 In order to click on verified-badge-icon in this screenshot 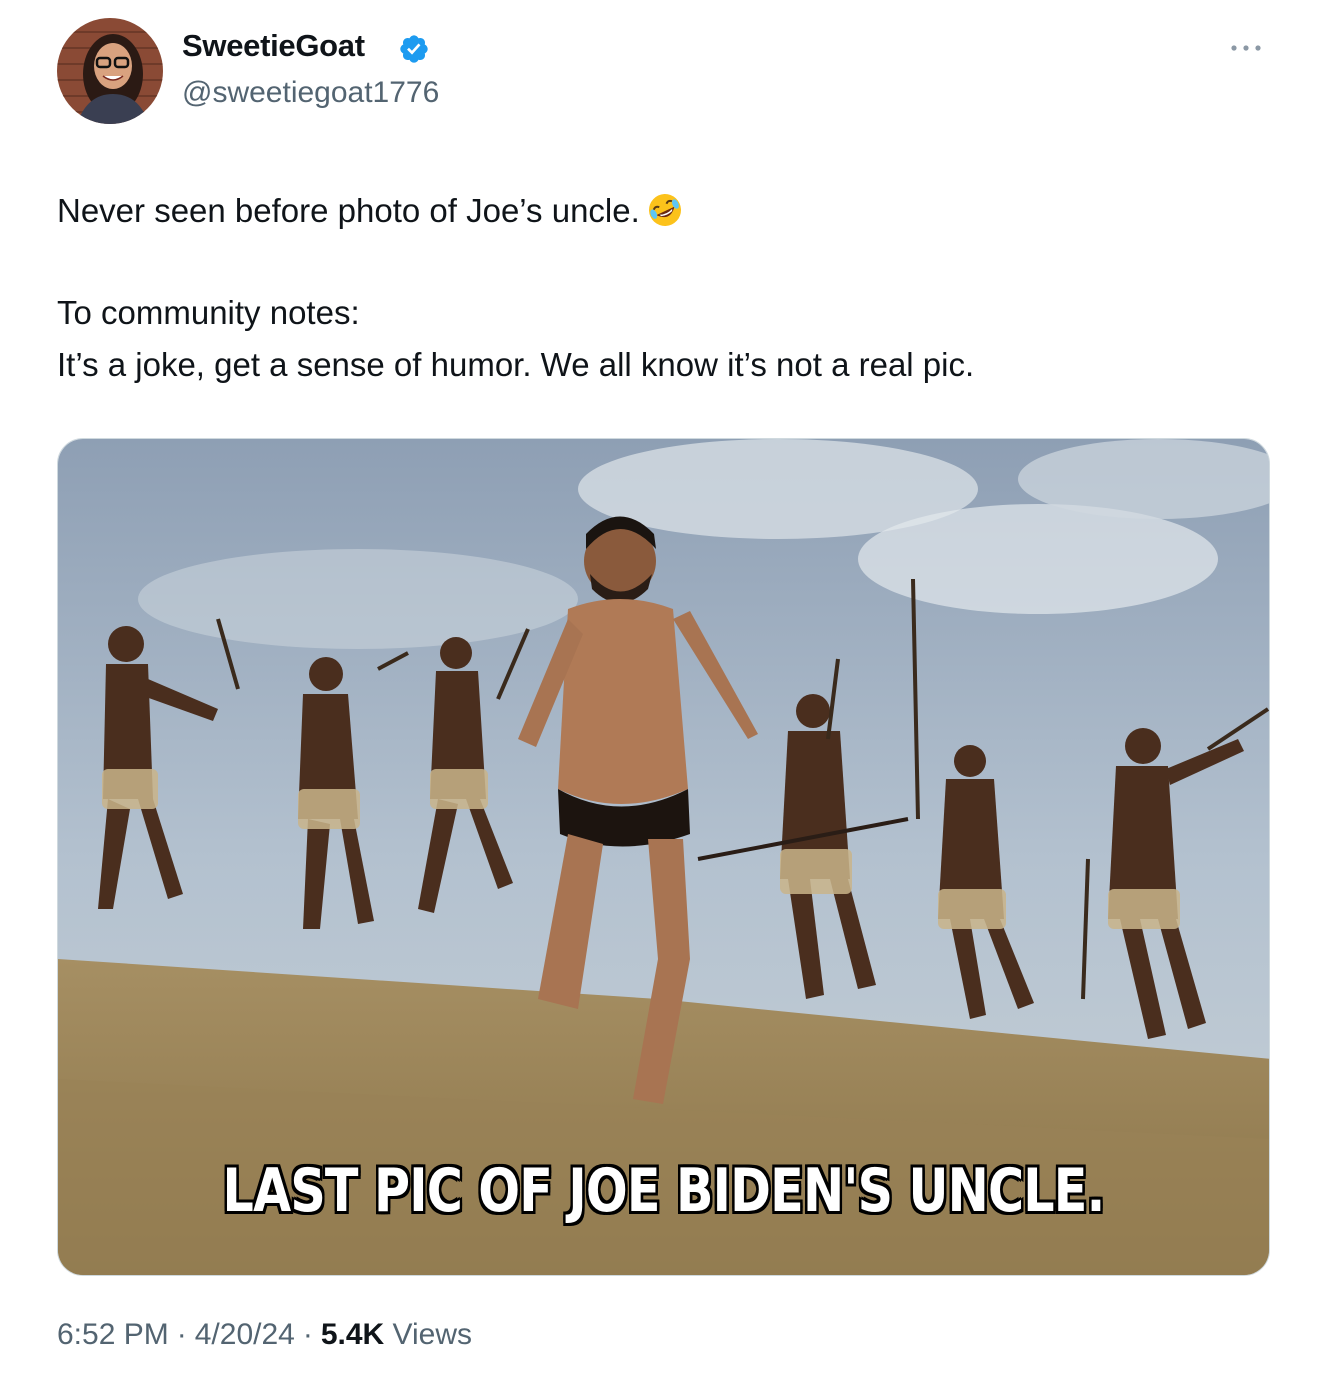, I will do `click(414, 49)`.